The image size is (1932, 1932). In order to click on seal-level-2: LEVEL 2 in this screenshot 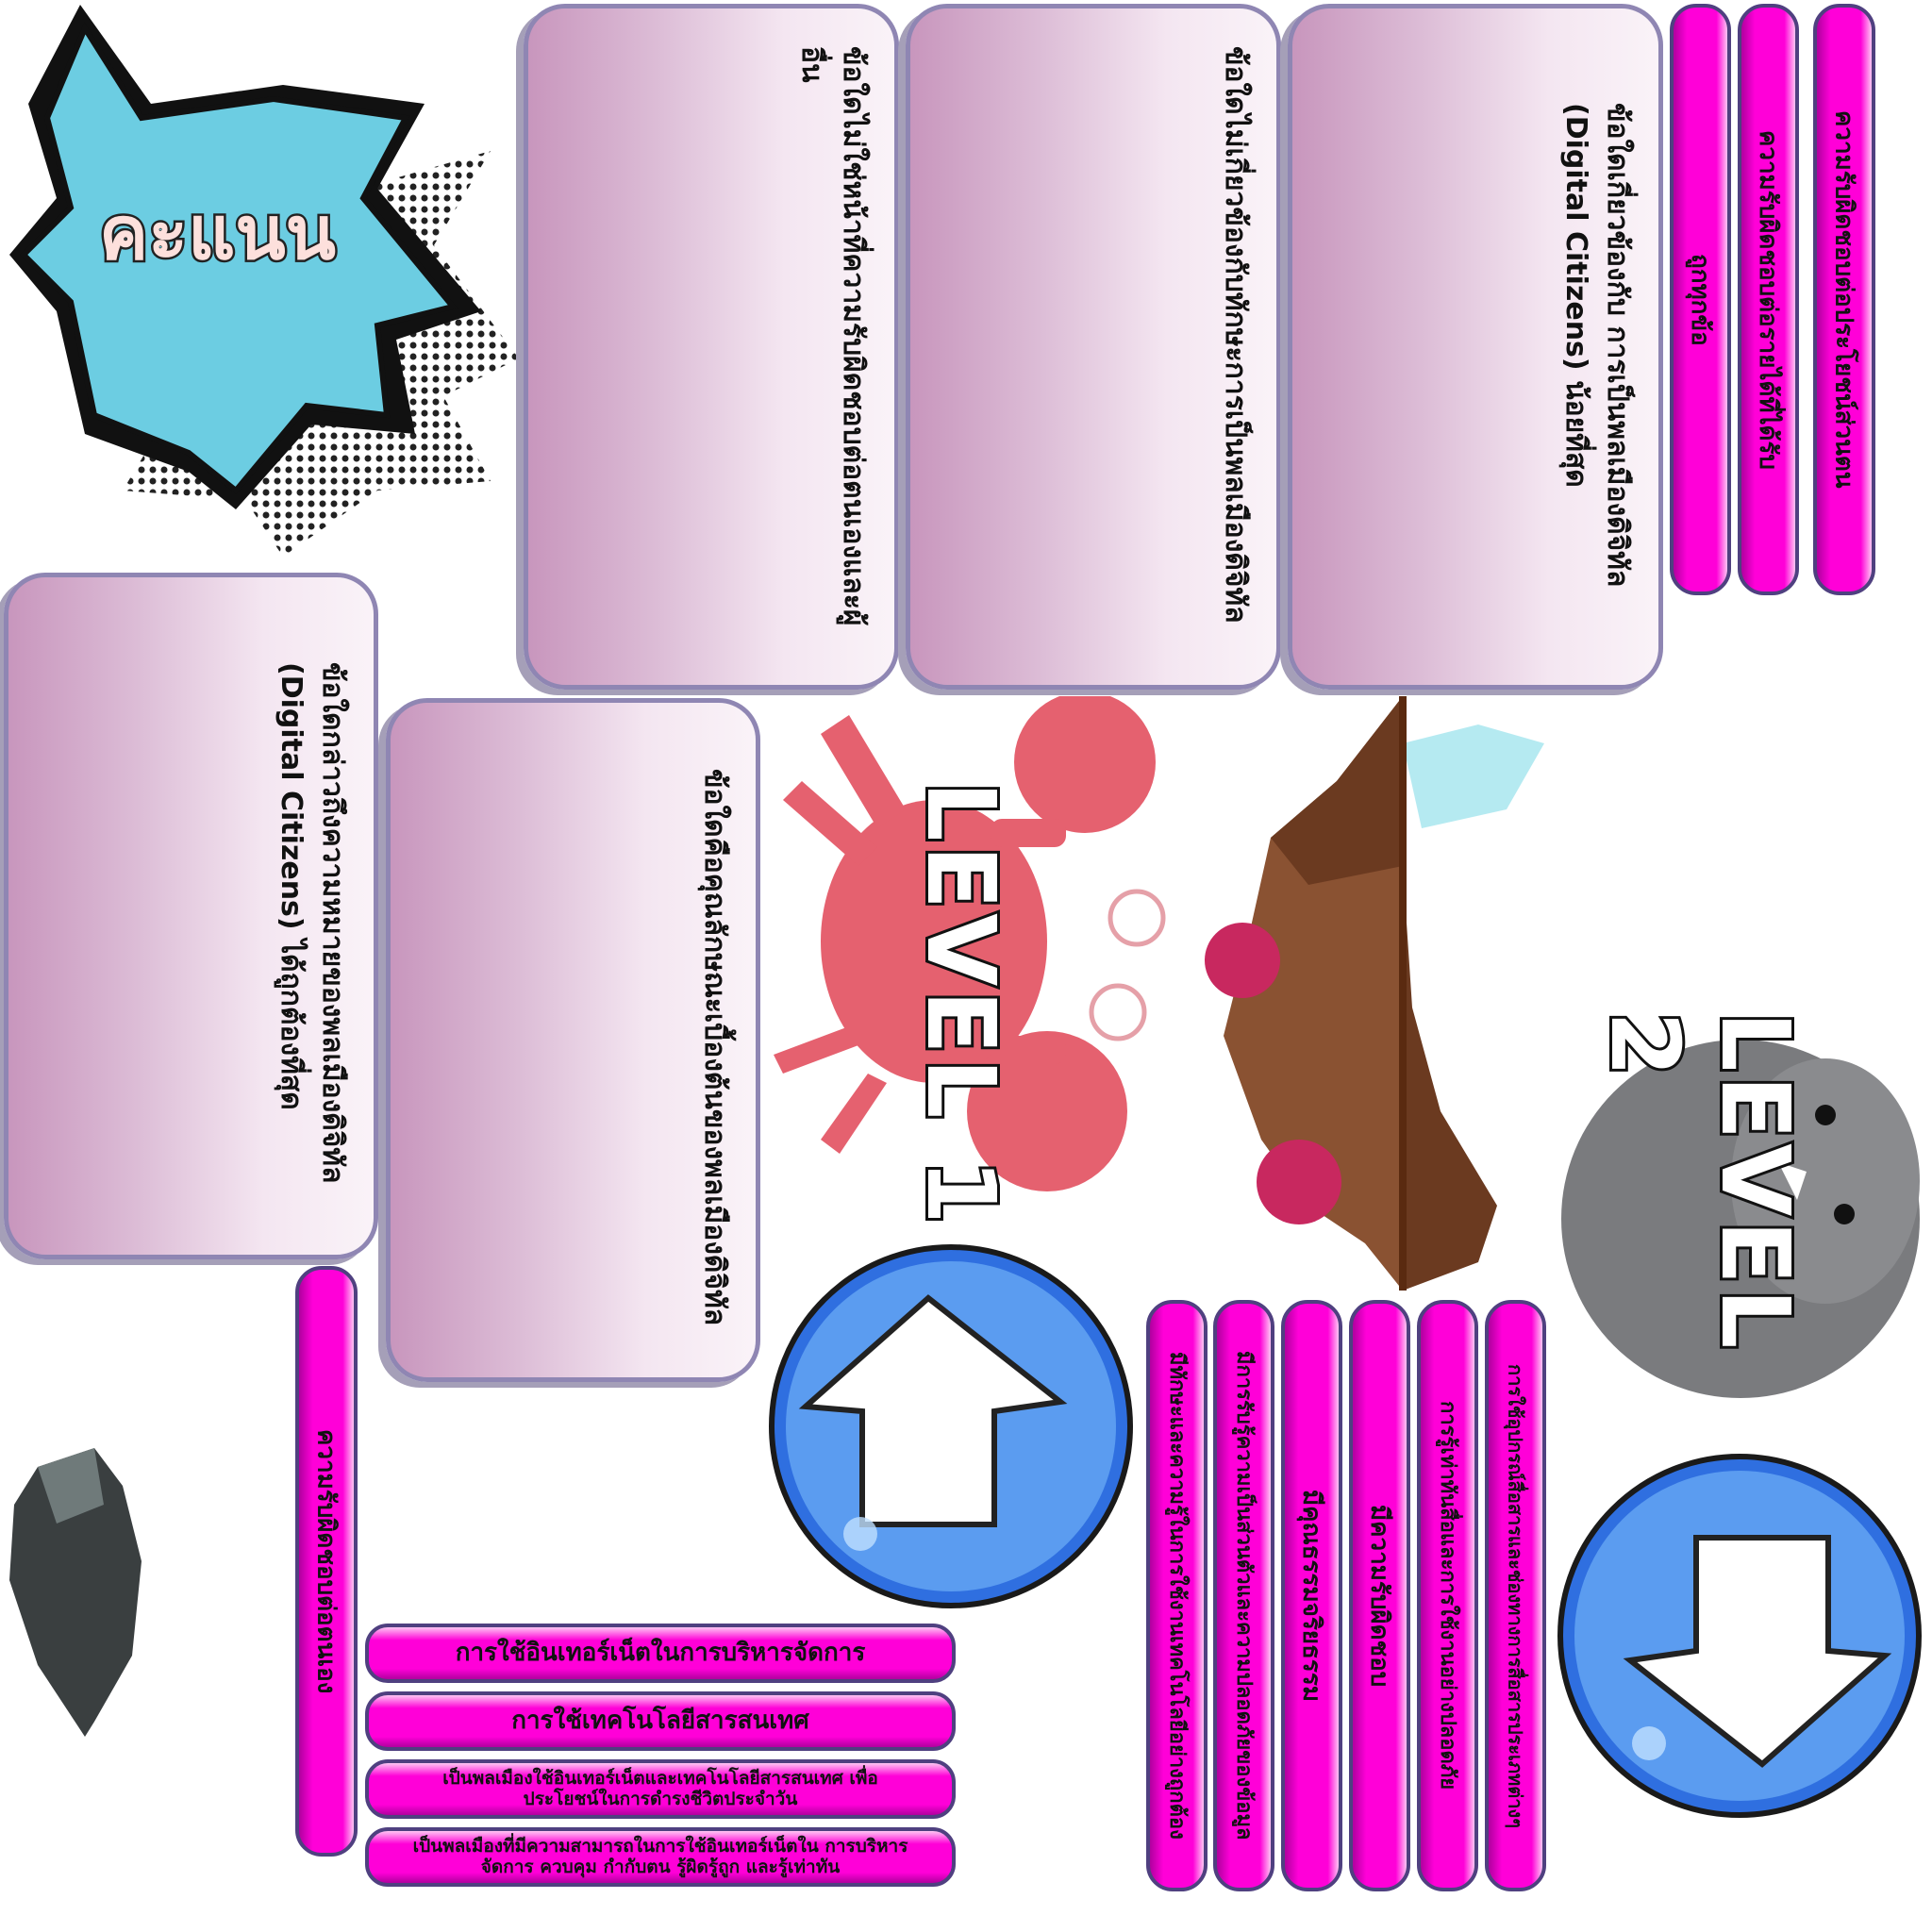, I will do `click(1737, 1201)`.